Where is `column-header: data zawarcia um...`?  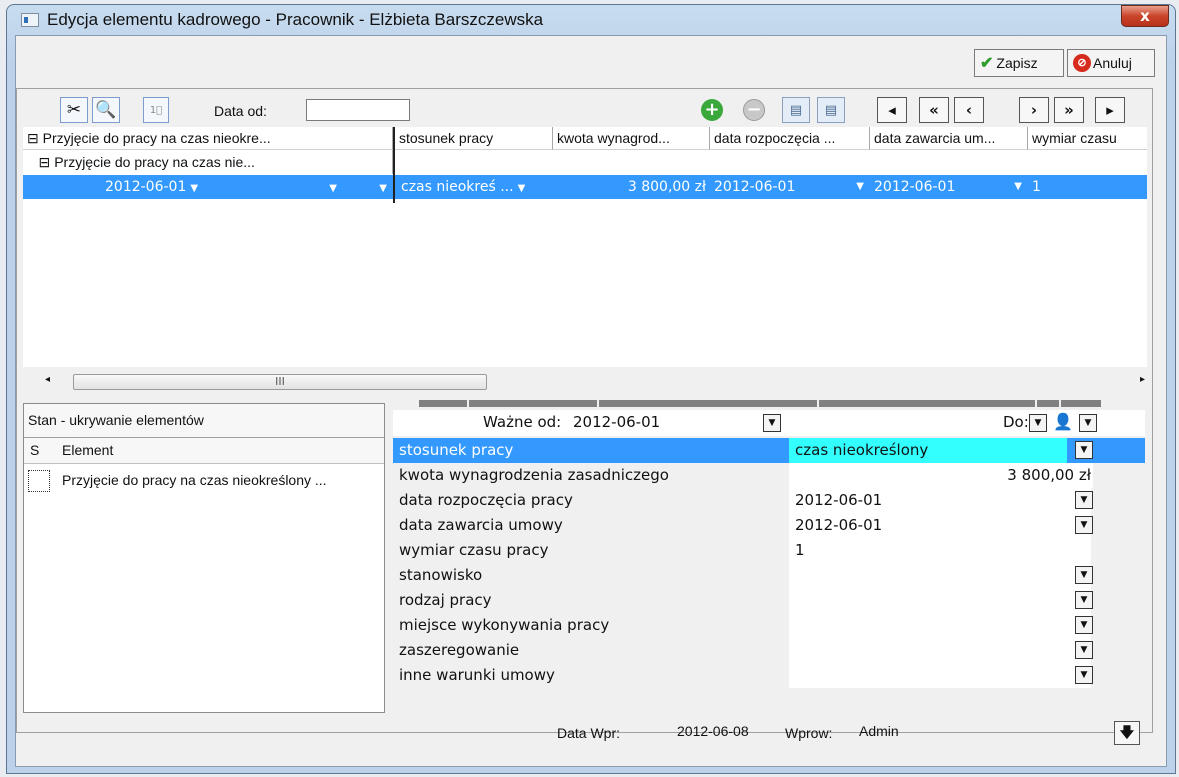
column-header: data zawarcia um... is located at coordinates (949, 138).